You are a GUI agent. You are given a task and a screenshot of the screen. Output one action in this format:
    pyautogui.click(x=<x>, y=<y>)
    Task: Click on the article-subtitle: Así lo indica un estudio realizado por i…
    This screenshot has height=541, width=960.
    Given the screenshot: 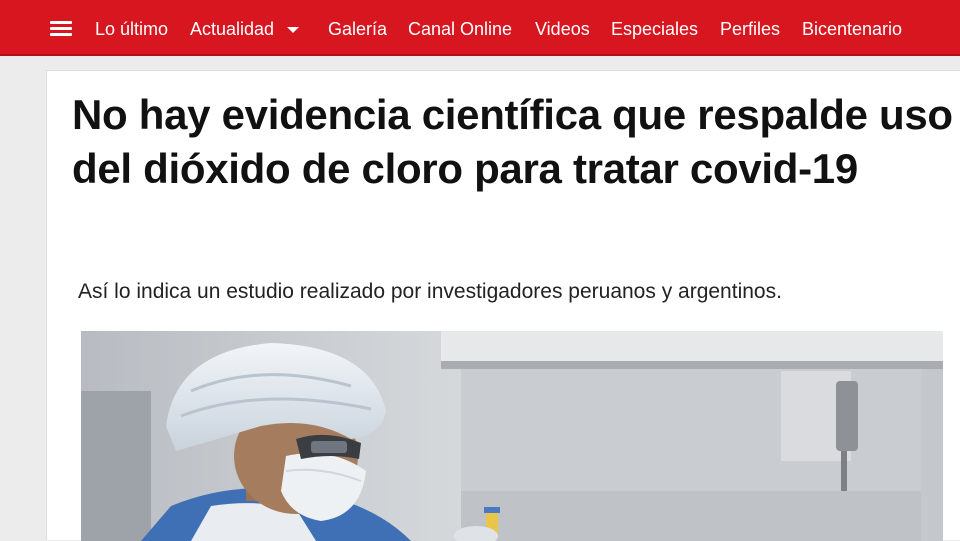 What is the action you would take?
    pyautogui.click(x=430, y=291)
    